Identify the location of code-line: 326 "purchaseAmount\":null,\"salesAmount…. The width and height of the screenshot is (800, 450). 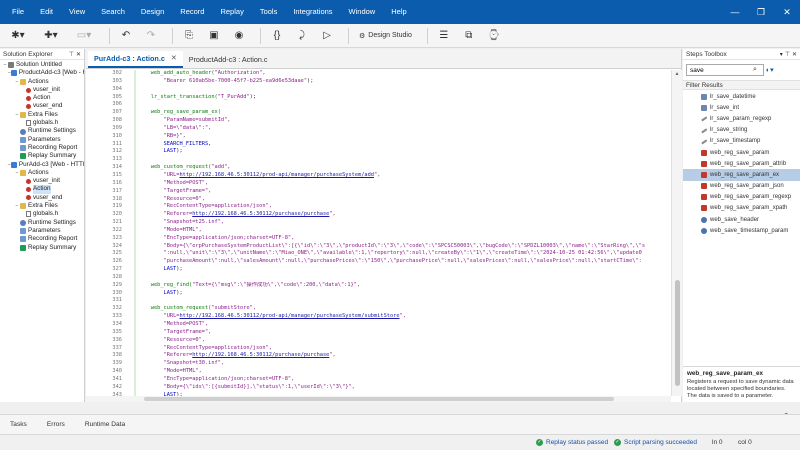
(378, 262).